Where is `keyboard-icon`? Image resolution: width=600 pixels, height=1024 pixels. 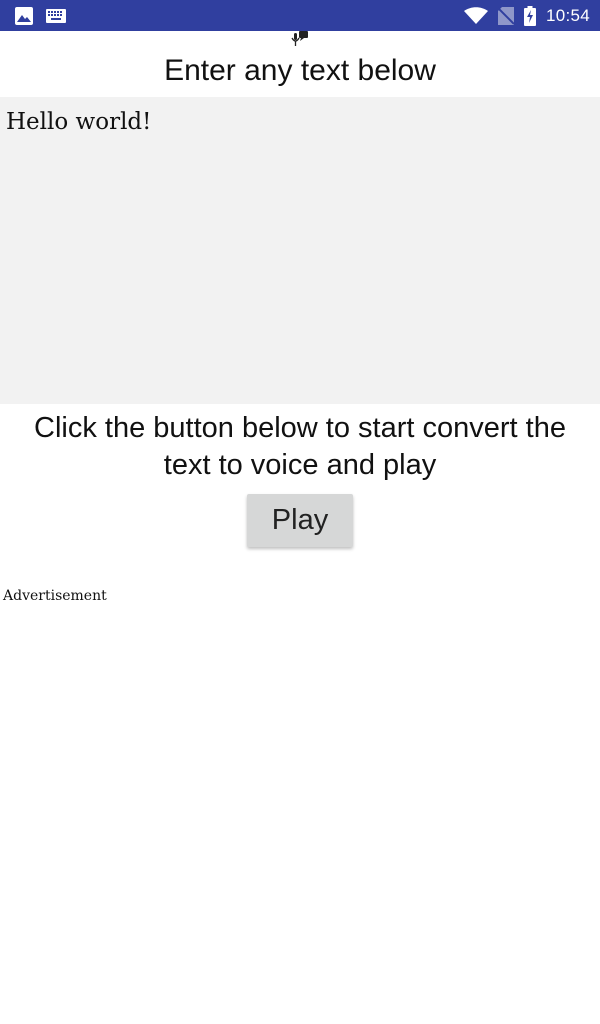 keyboard-icon is located at coordinates (56, 15).